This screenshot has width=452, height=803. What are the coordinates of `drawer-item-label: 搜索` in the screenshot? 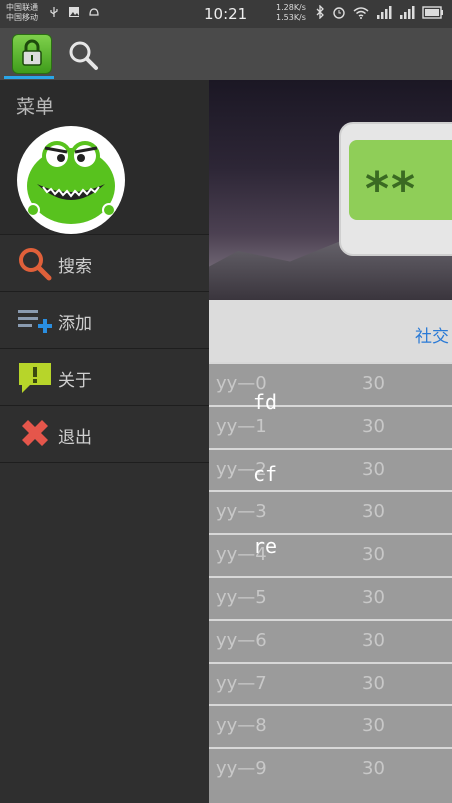 It's located at (75, 267).